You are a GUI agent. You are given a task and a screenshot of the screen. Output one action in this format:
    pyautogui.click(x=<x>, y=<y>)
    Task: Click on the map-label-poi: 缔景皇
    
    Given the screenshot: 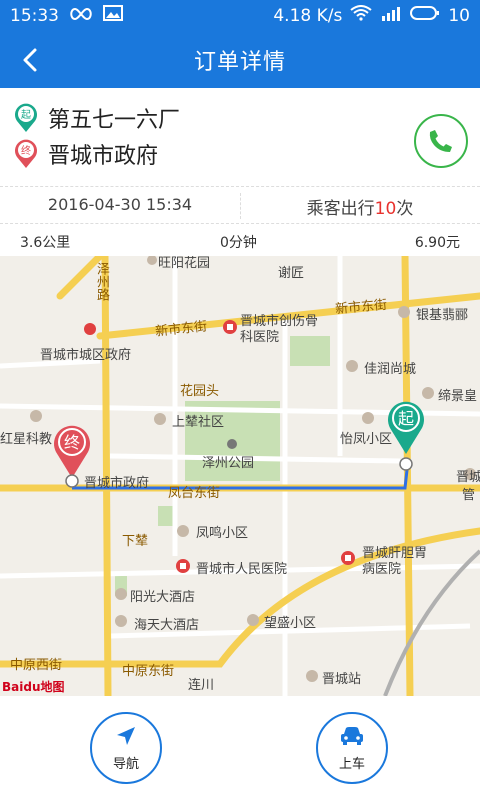 What is the action you would take?
    pyautogui.click(x=458, y=396)
    